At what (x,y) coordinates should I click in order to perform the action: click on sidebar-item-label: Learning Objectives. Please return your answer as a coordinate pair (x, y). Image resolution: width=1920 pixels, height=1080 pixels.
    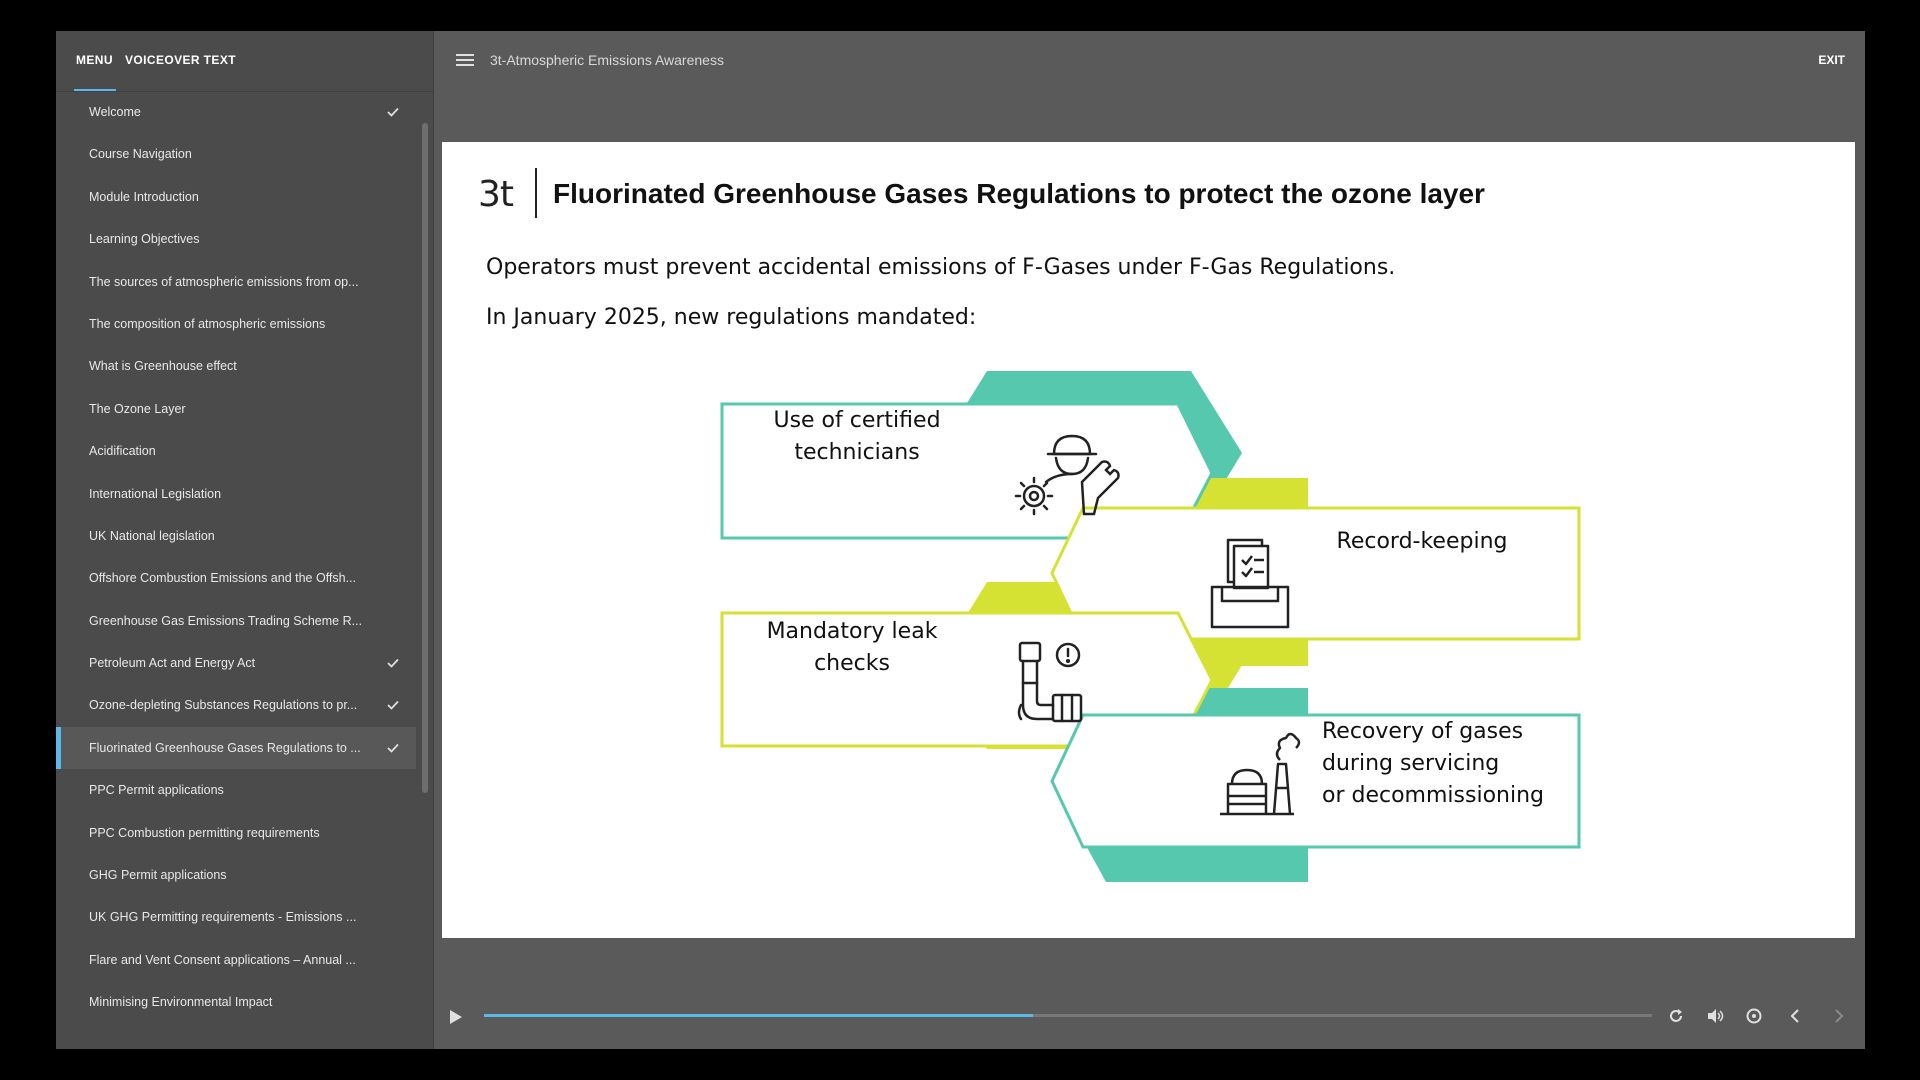
    Looking at the image, I should click on (144, 239).